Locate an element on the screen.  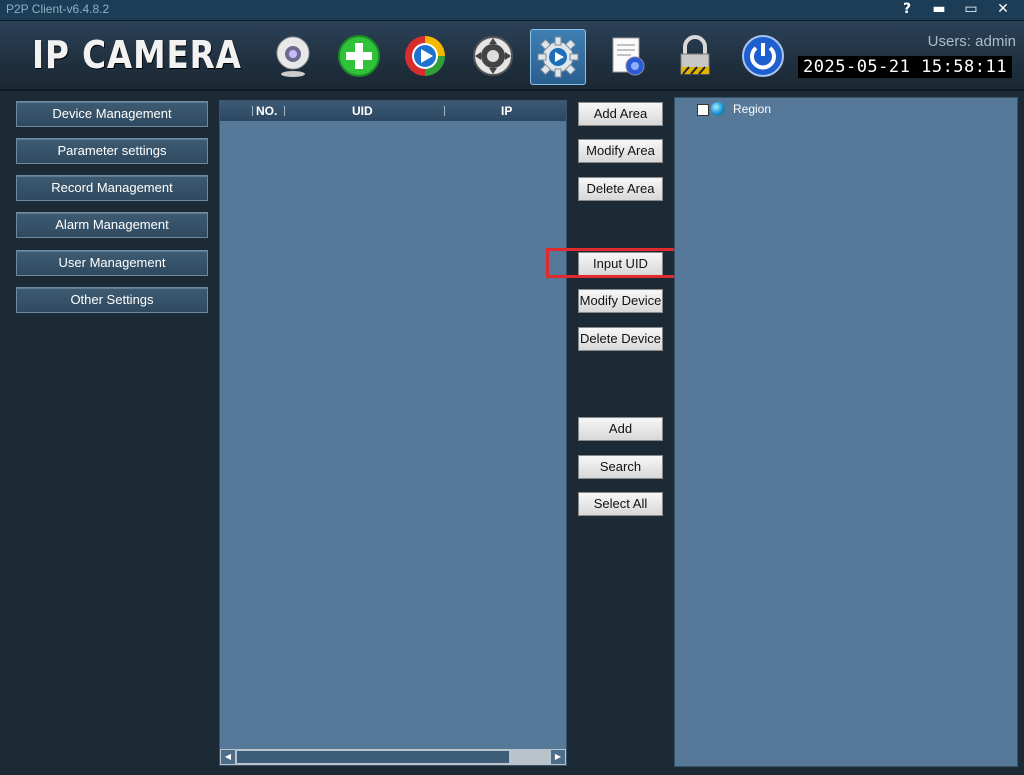
ptz-control-icon is located at coordinates (493, 56).